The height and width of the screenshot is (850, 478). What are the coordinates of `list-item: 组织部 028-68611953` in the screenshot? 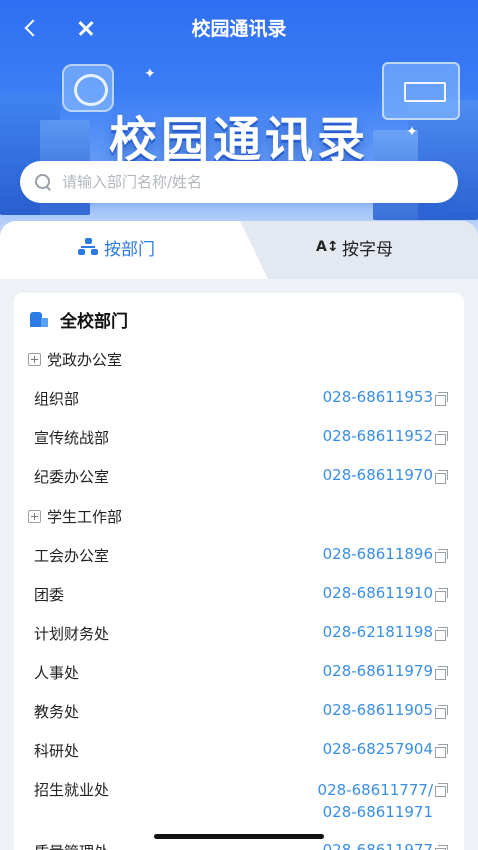 It's located at (239, 402).